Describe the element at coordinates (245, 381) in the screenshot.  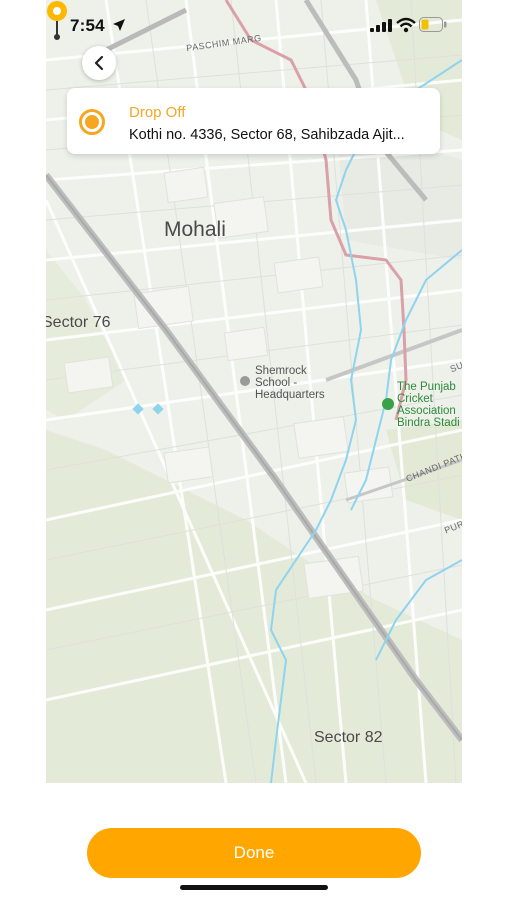
I see `school-poi-icon` at that location.